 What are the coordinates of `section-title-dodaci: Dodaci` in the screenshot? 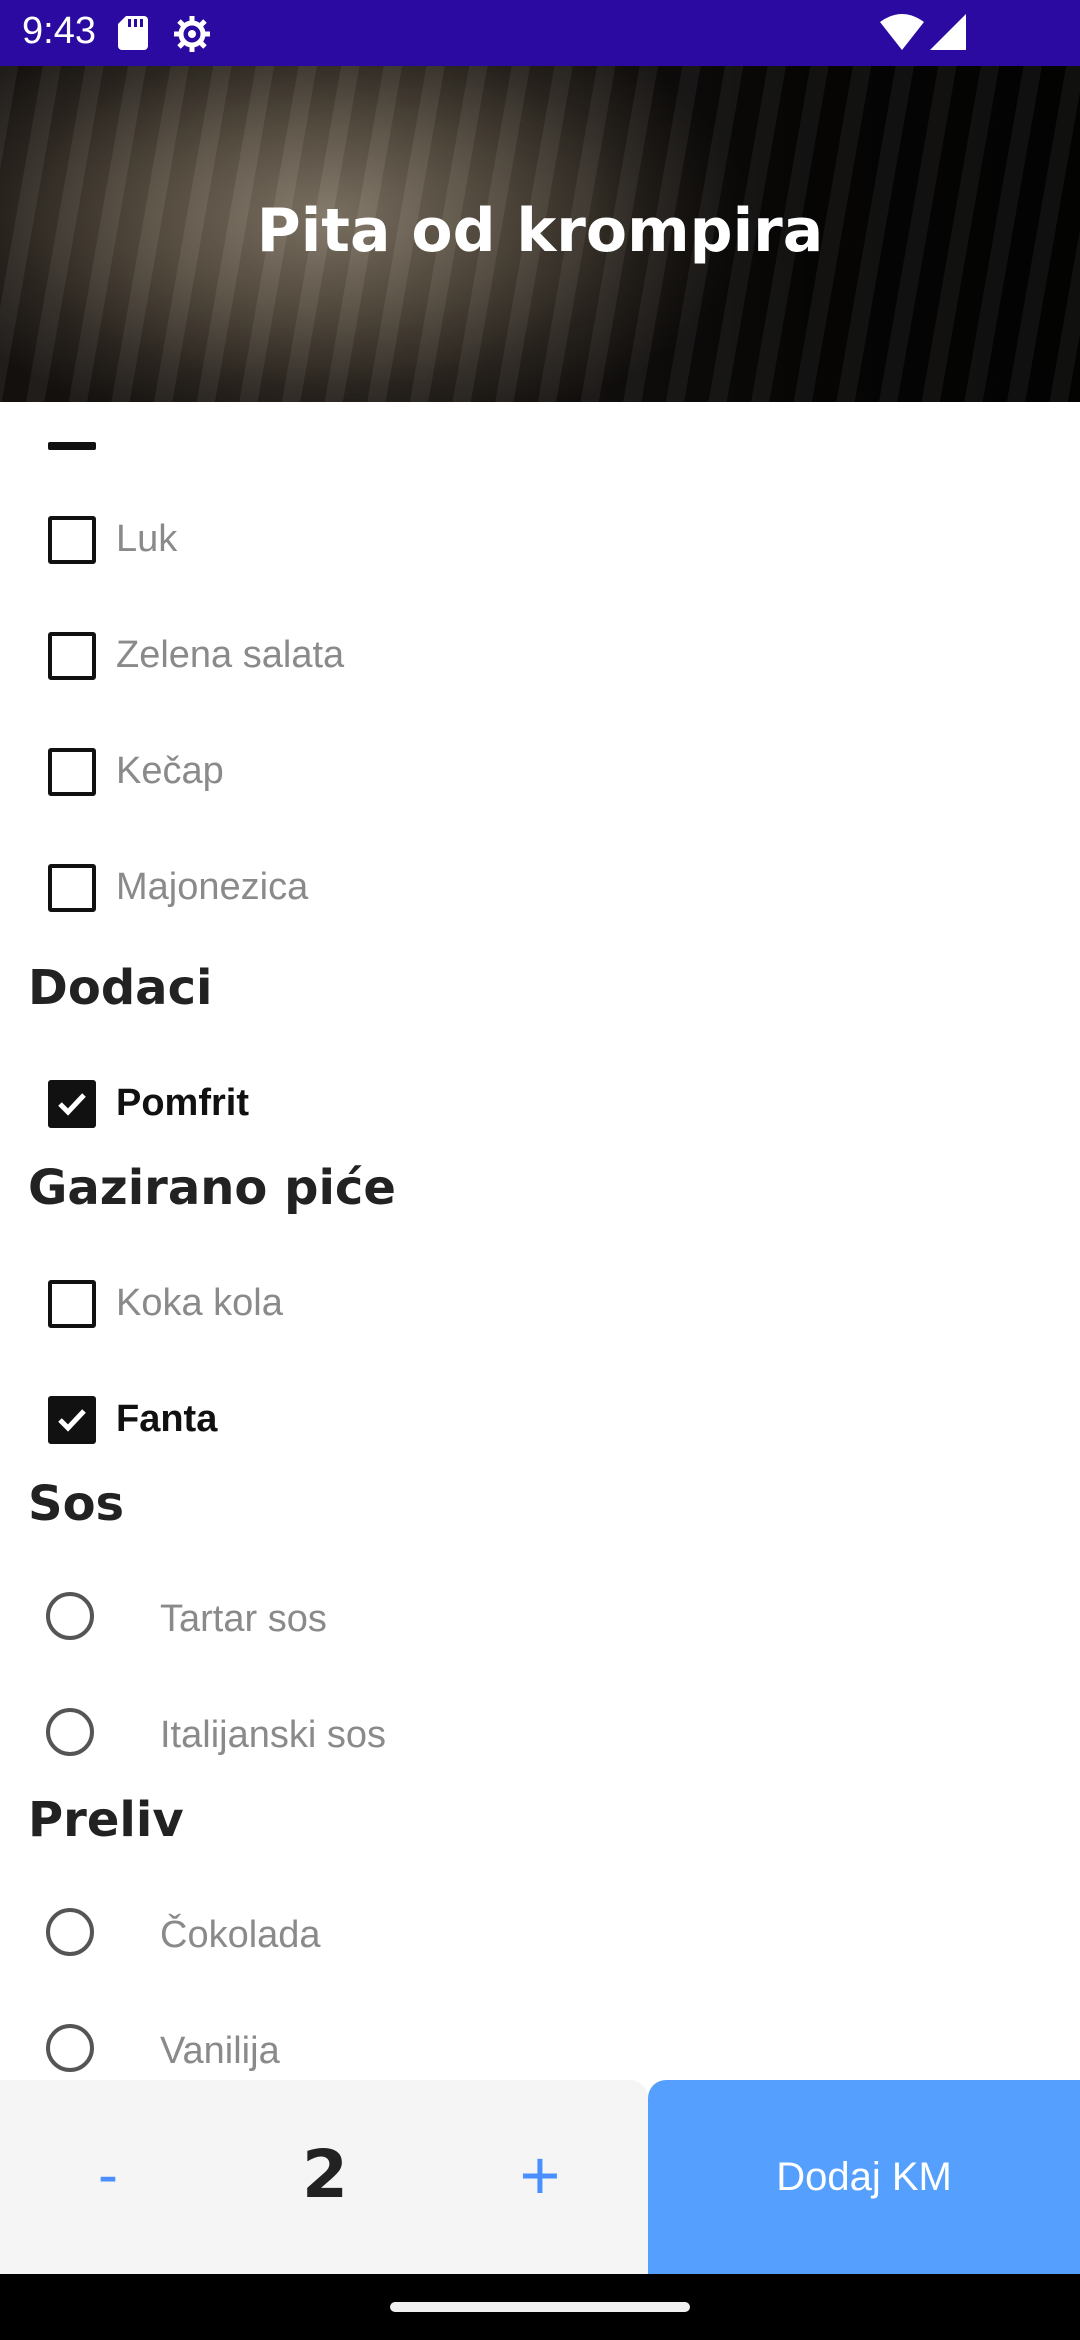 It's located at (120, 988).